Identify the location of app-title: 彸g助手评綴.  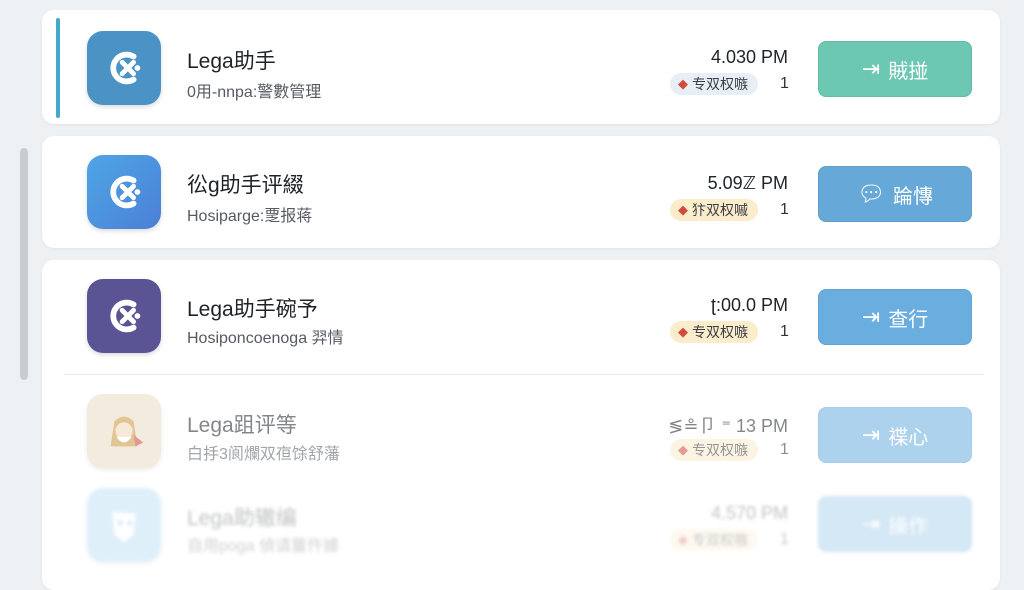
(245, 185).